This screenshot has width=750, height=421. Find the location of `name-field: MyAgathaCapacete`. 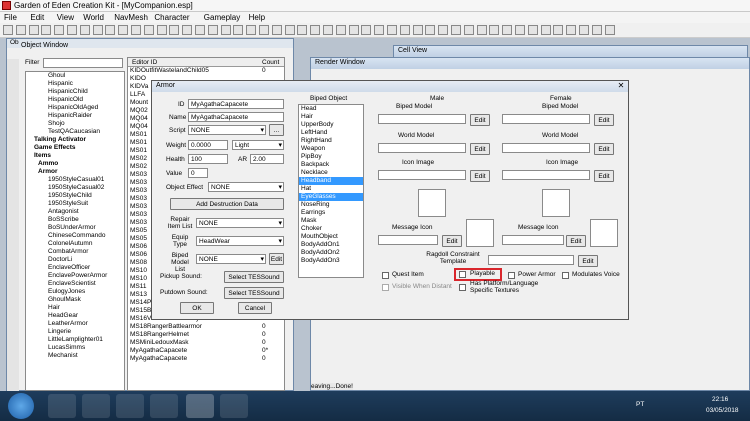

name-field: MyAgathaCapacete is located at coordinates (236, 117).